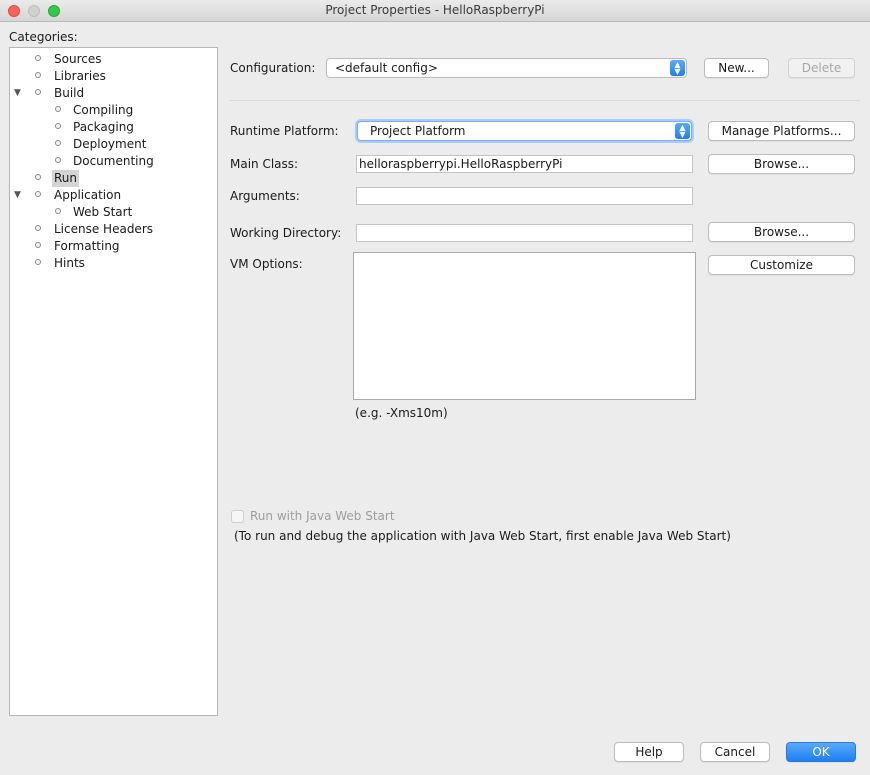 This screenshot has width=870, height=775. What do you see at coordinates (103, 127) in the screenshot?
I see `tree-item-label: Packaging` at bounding box center [103, 127].